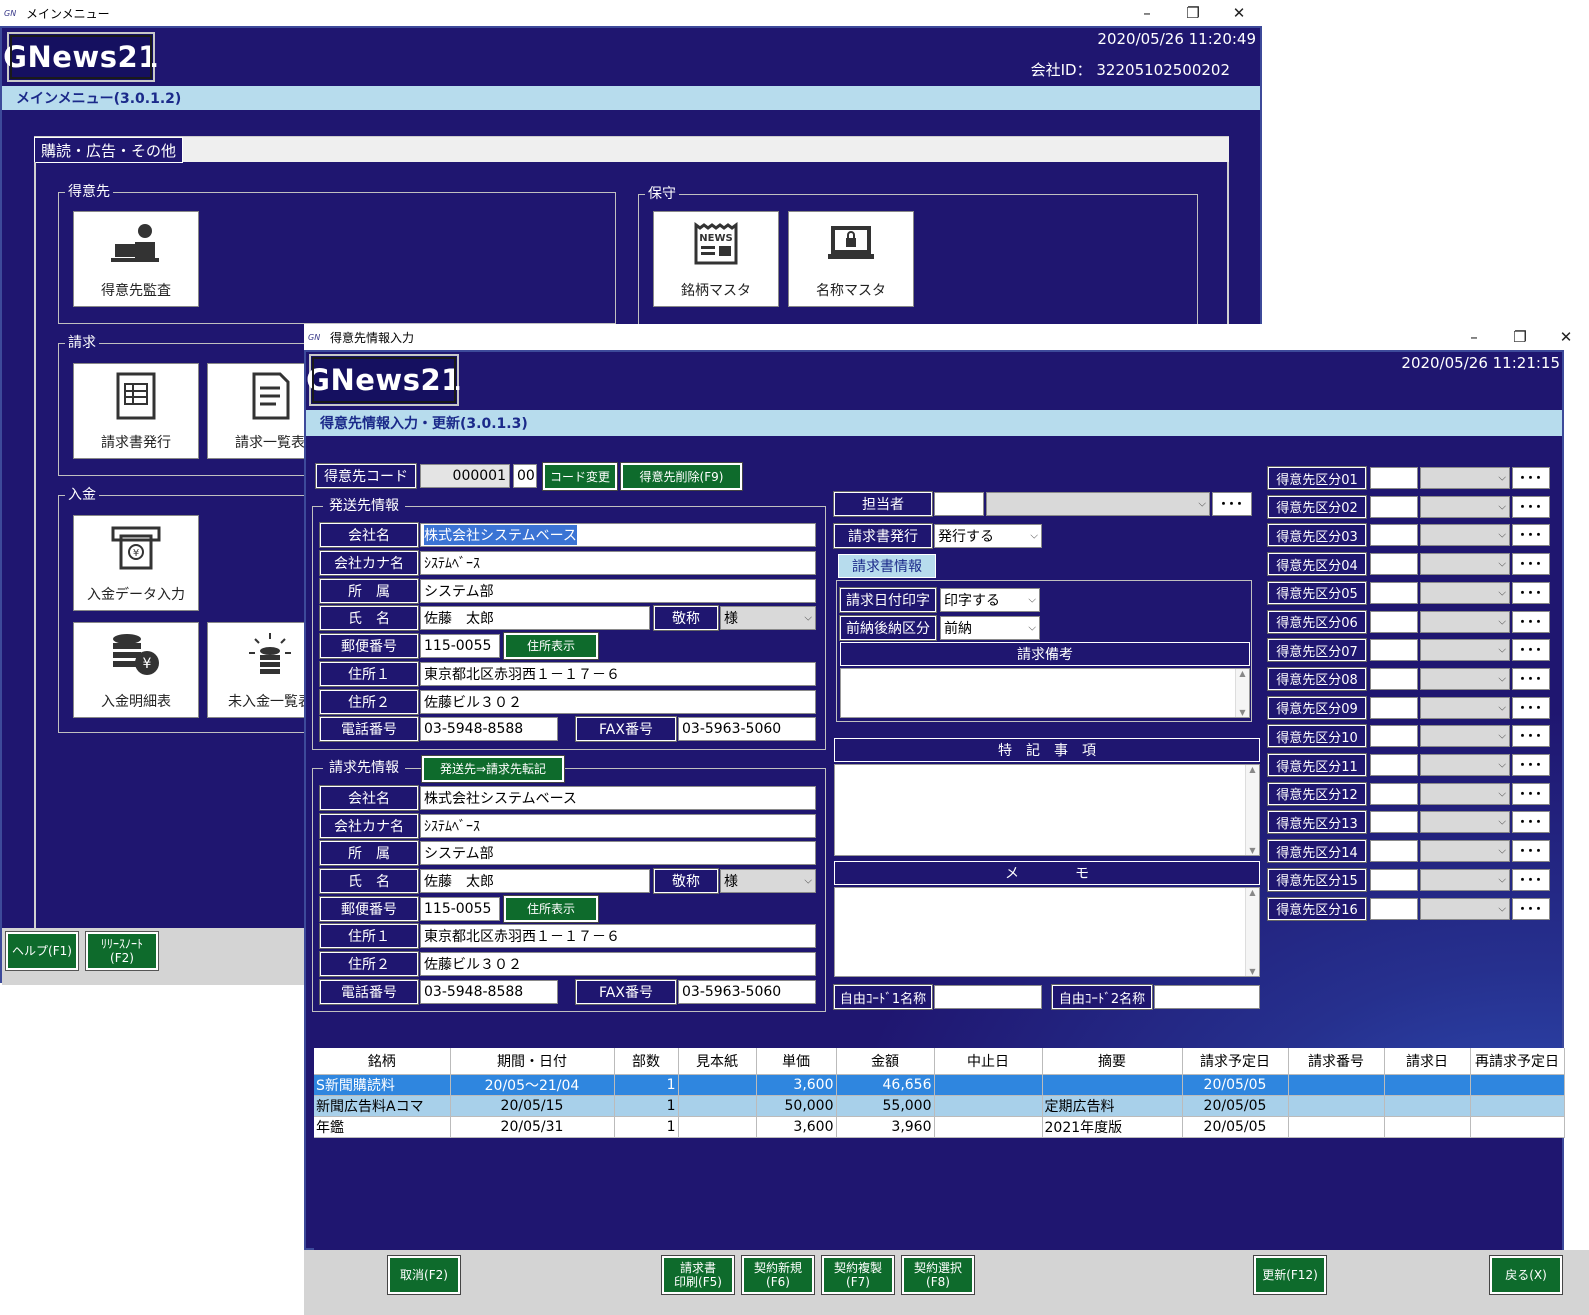 The width and height of the screenshot is (1589, 1315). I want to click on column-header: 請求予定日, so click(1235, 1061).